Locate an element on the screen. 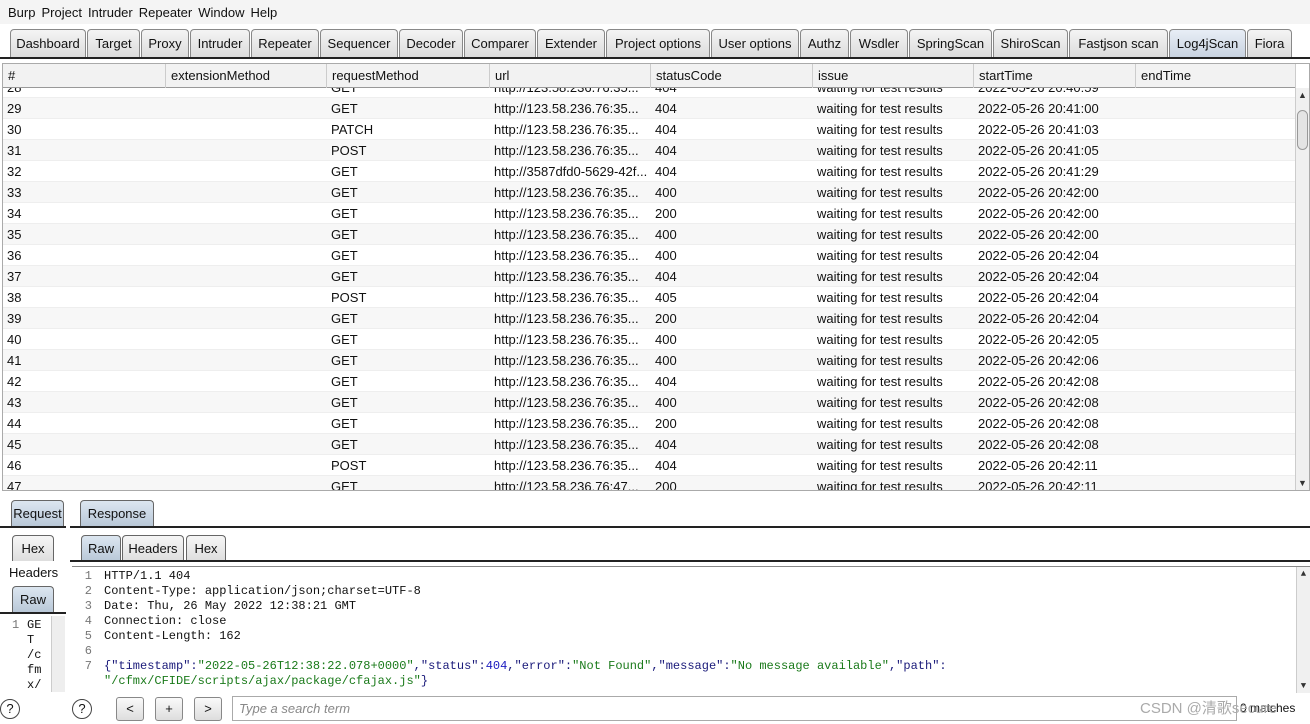 This screenshot has width=1310, height=724. tab-comparer: Comparer is located at coordinates (500, 43).